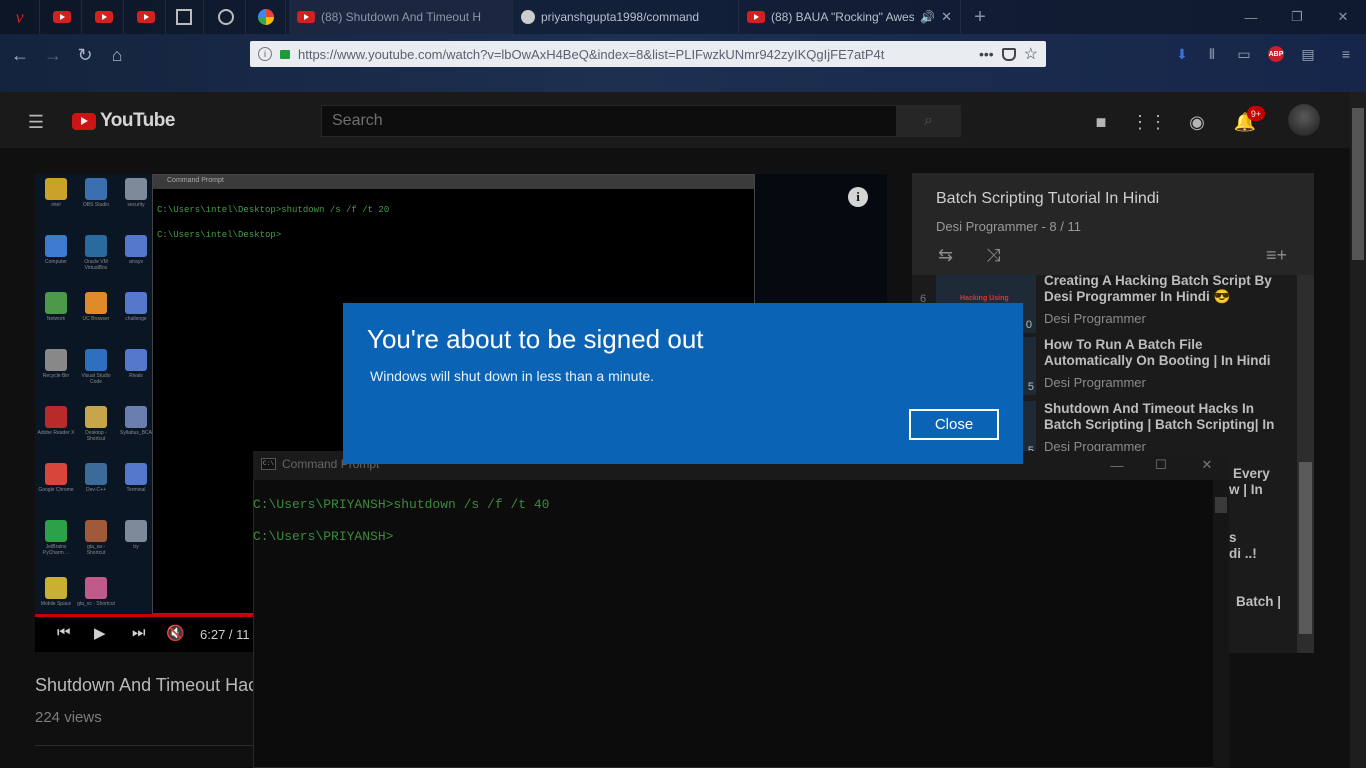 The width and height of the screenshot is (1366, 768). What do you see at coordinates (535, 339) in the screenshot?
I see `dialog-title: You're about to be signed out` at bounding box center [535, 339].